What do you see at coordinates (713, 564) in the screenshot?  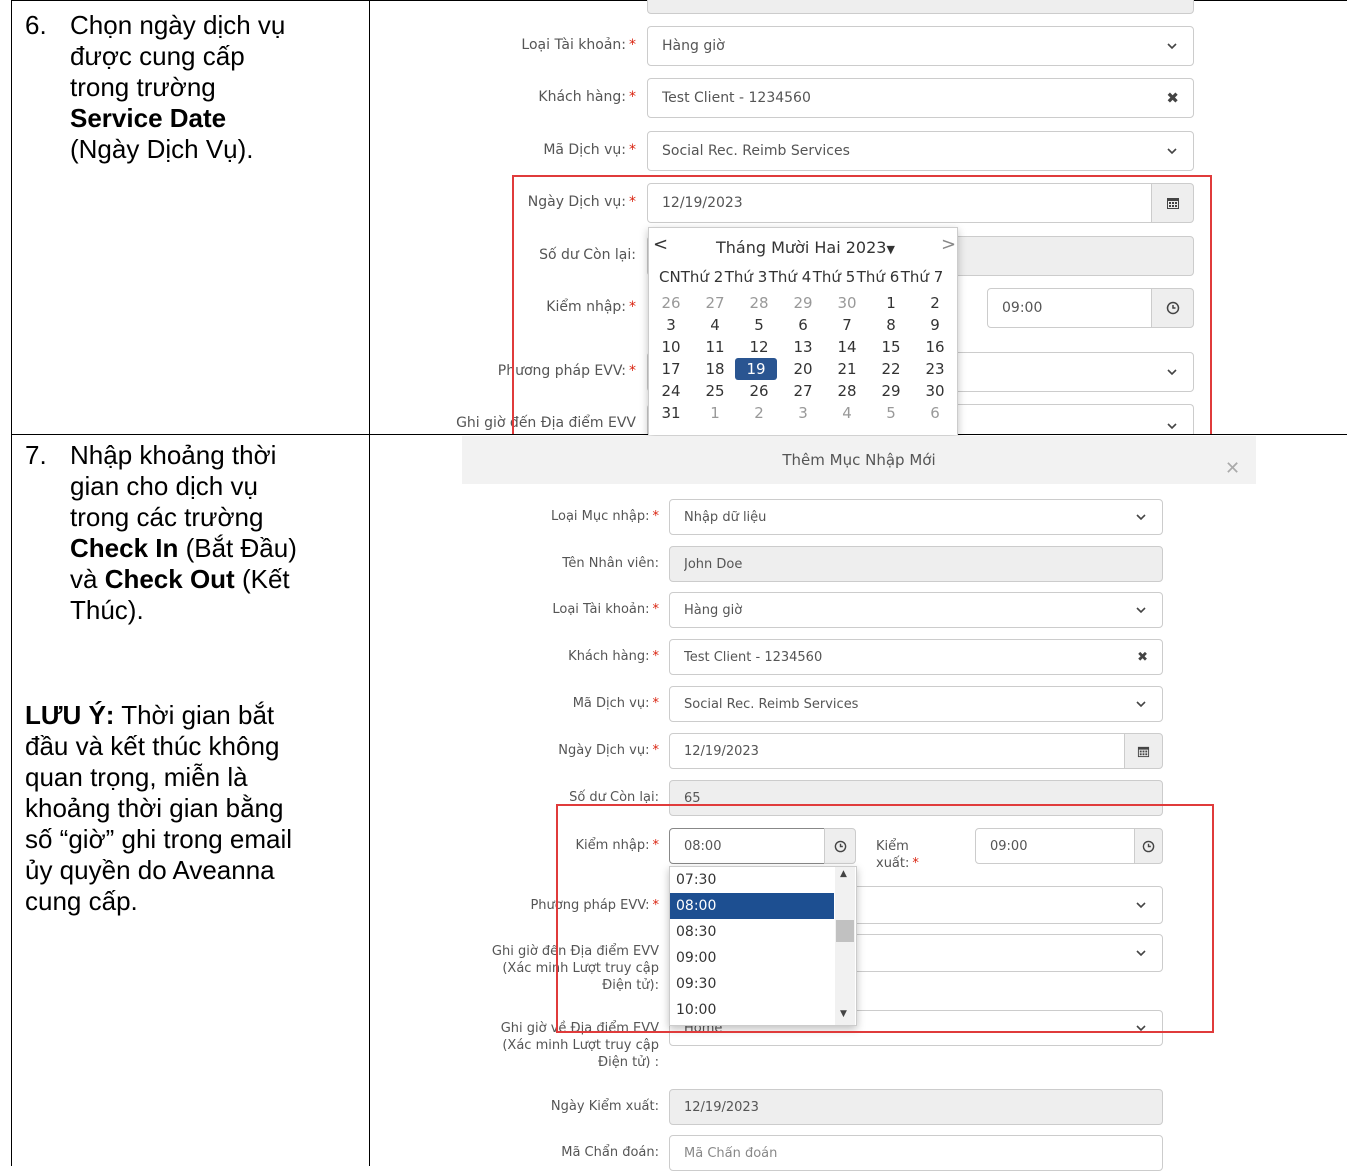 I see `employee-value: John Doe` at bounding box center [713, 564].